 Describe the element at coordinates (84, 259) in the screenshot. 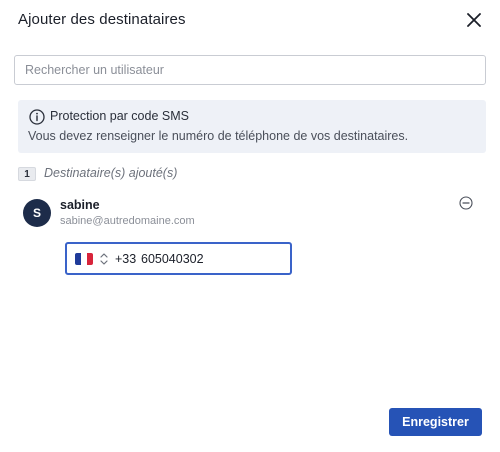

I see `france-flag-icon` at that location.